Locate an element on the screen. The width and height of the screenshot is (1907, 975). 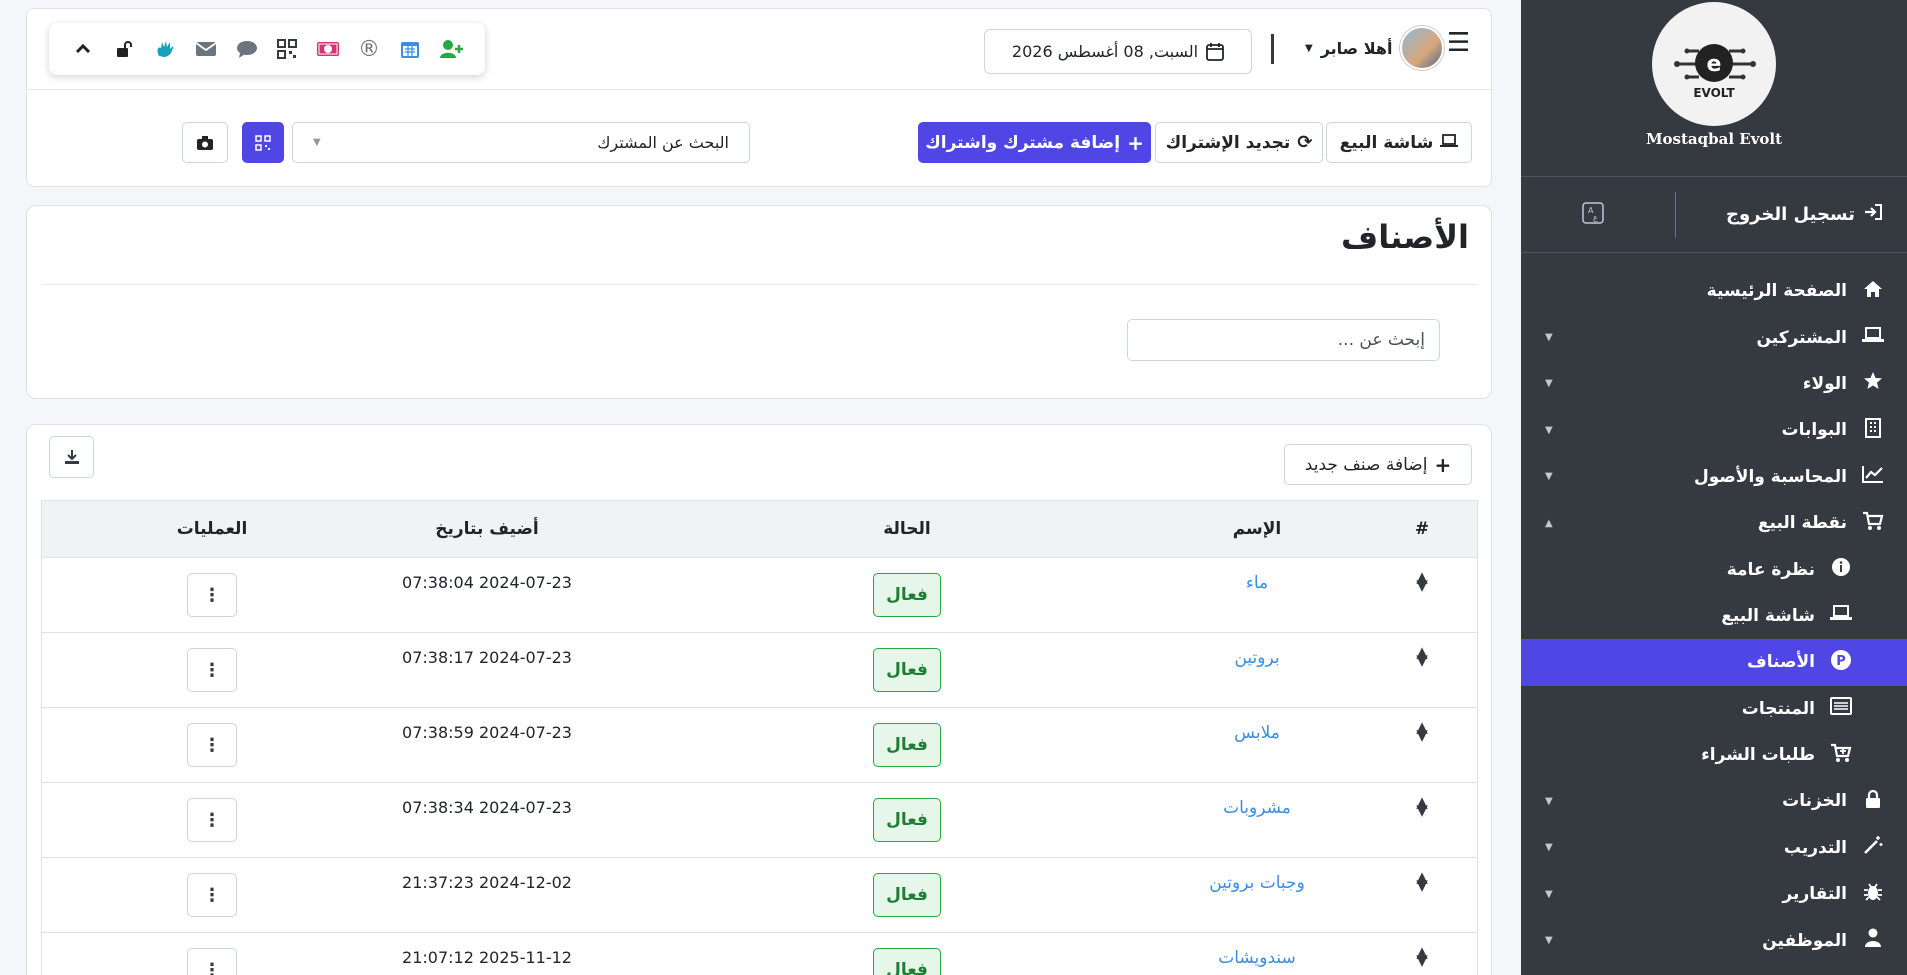
user-greeting: أهلا صابر is located at coordinates (1357, 48).